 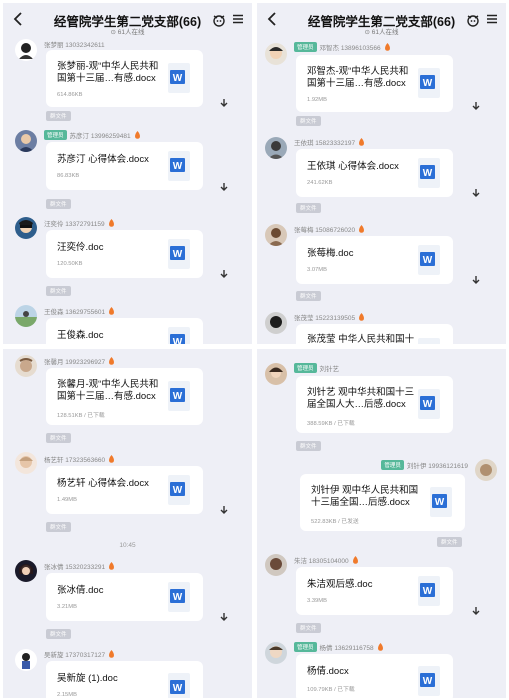 I want to click on sender-name: 张馨月 19923296927, so click(x=79, y=361).